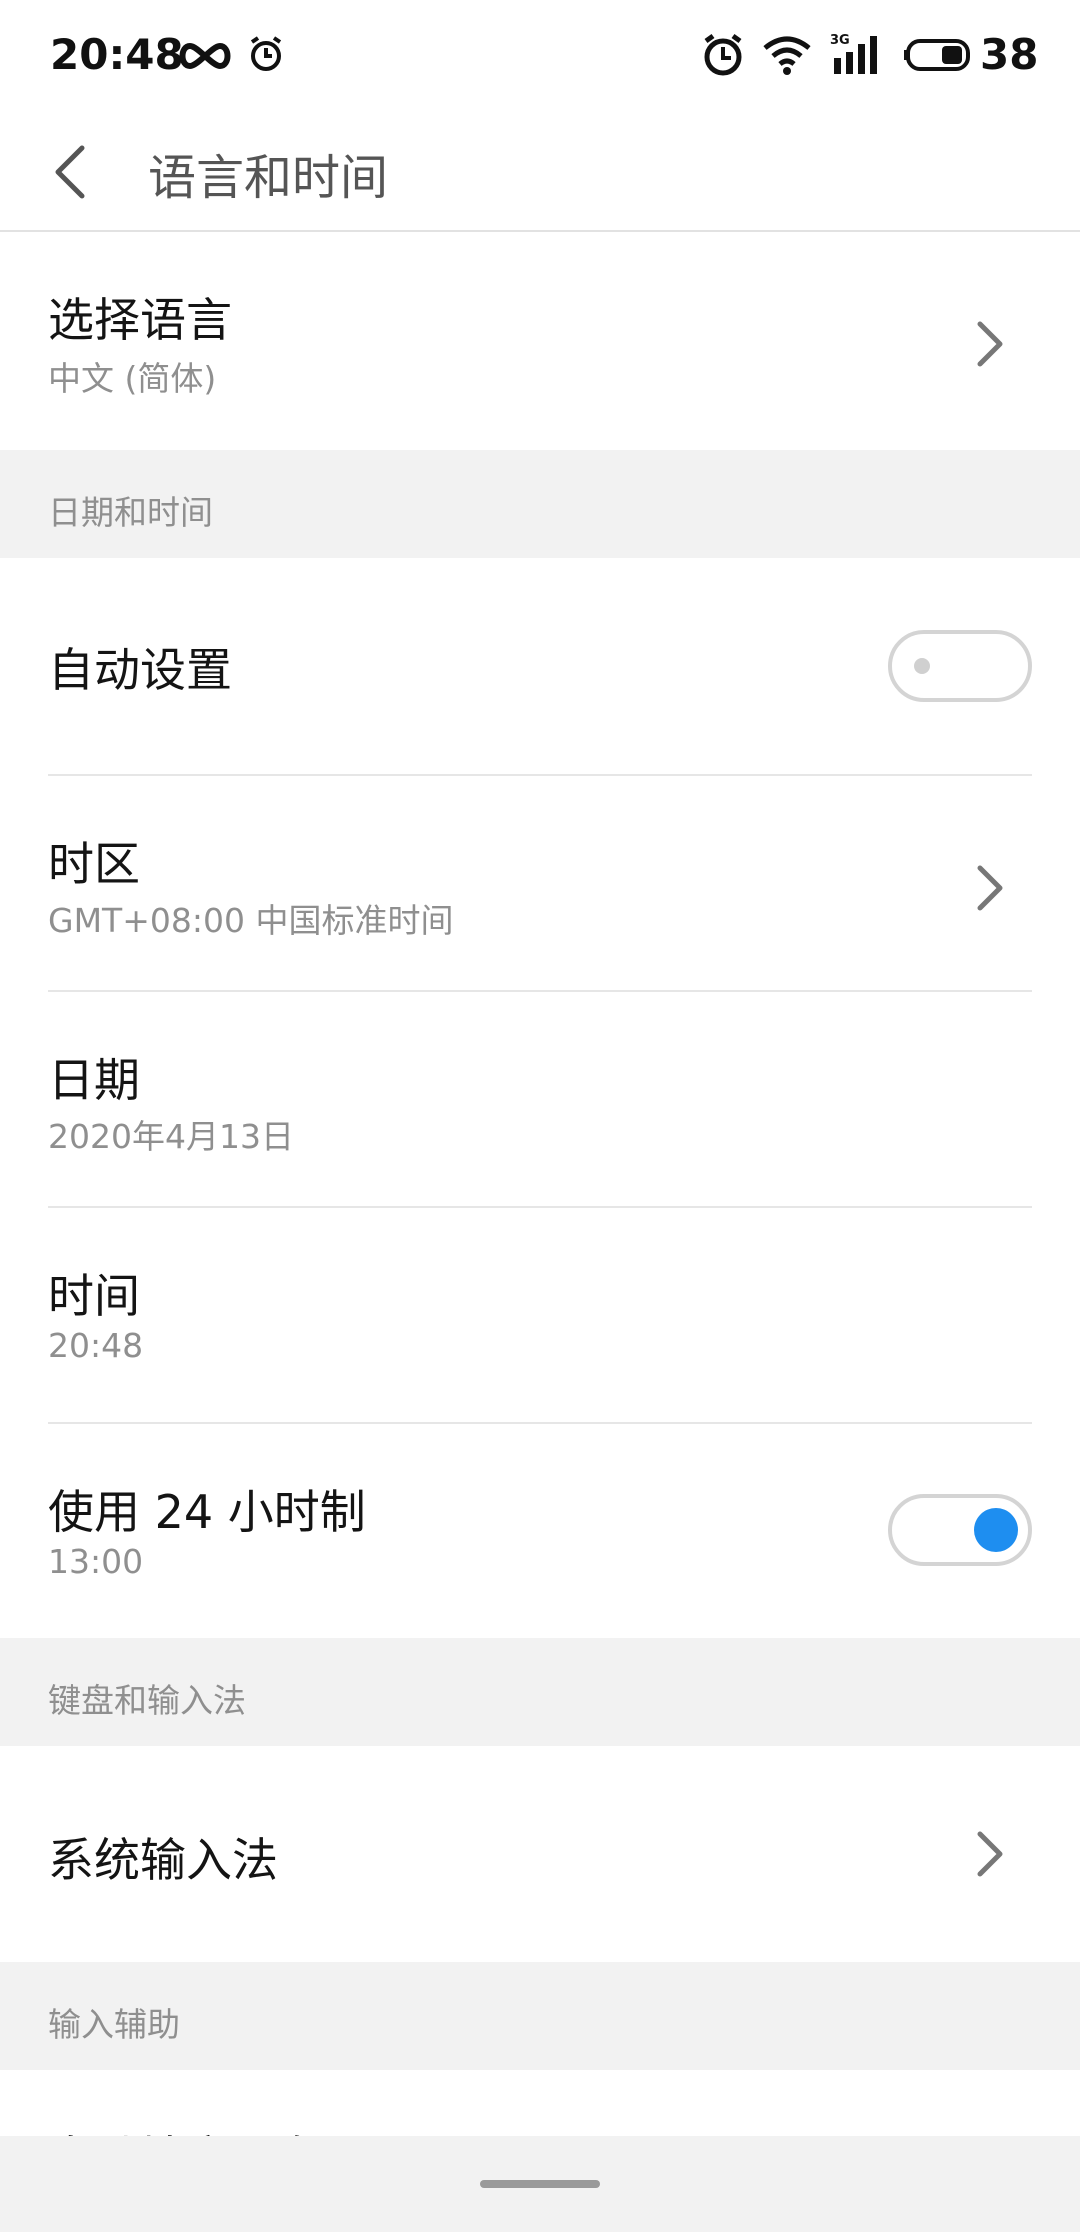 Image resolution: width=1080 pixels, height=2232 pixels. What do you see at coordinates (960, 666) in the screenshot?
I see `auto-set-toggle` at bounding box center [960, 666].